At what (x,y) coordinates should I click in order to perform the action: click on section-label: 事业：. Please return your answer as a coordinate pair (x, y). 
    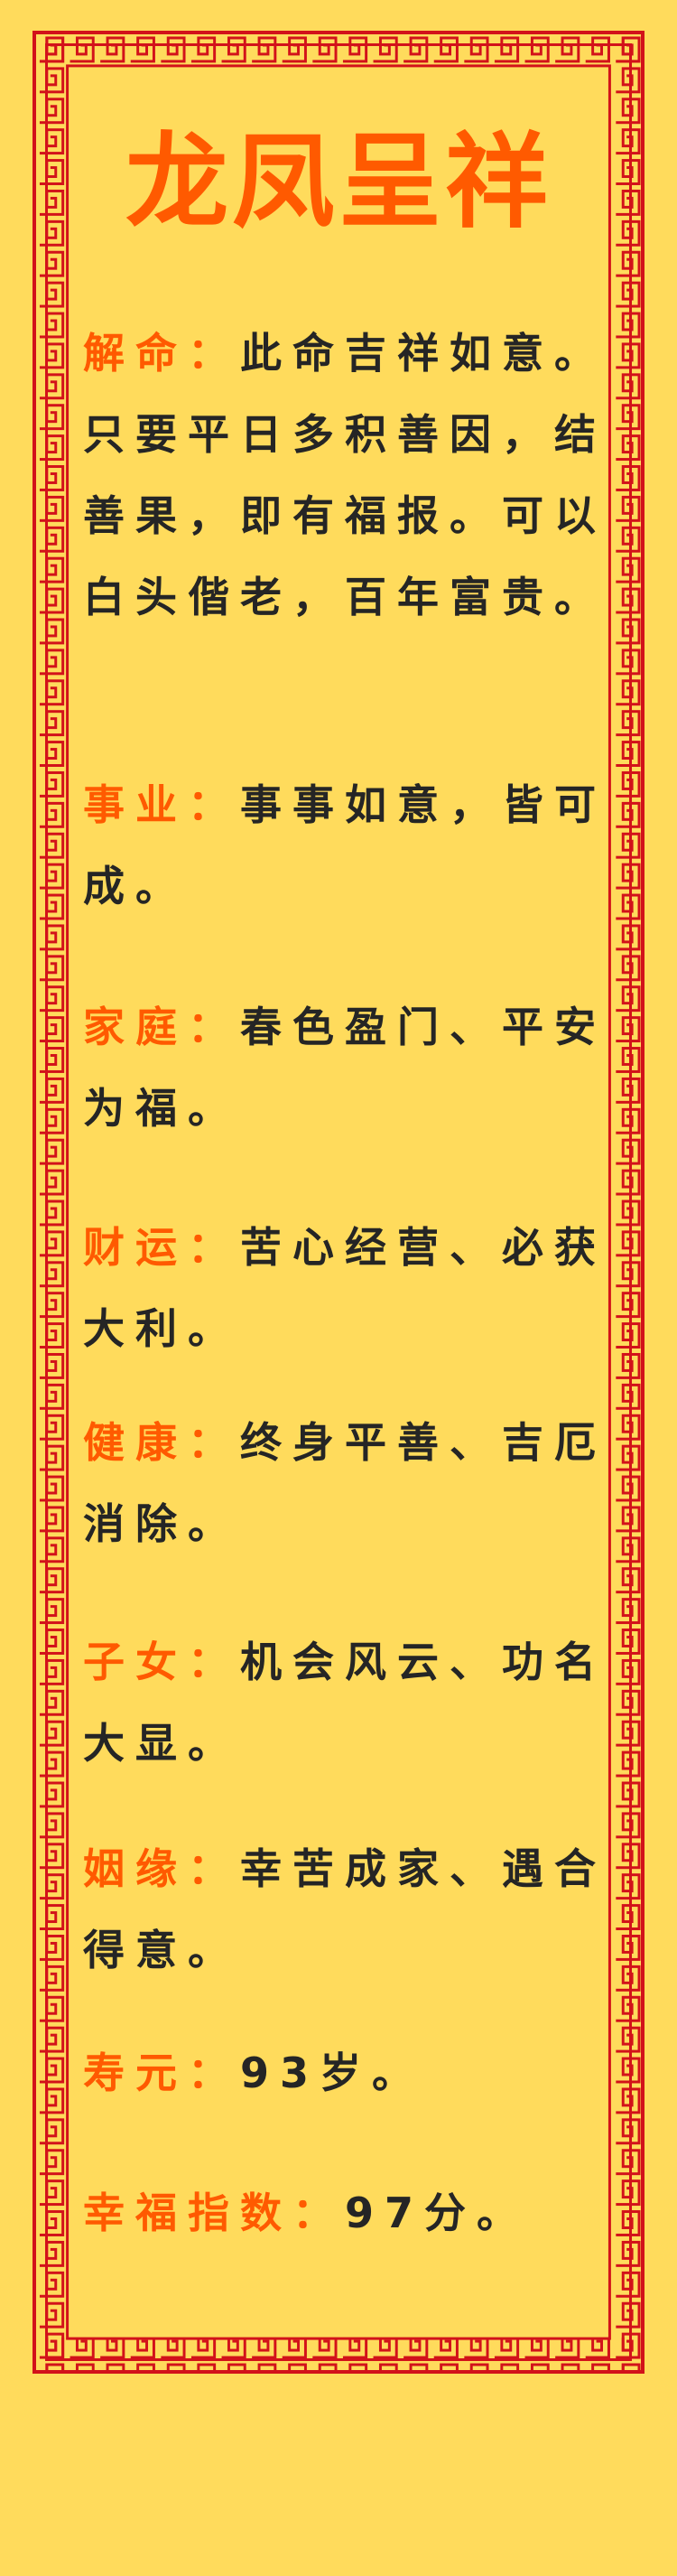
    Looking at the image, I should click on (161, 805).